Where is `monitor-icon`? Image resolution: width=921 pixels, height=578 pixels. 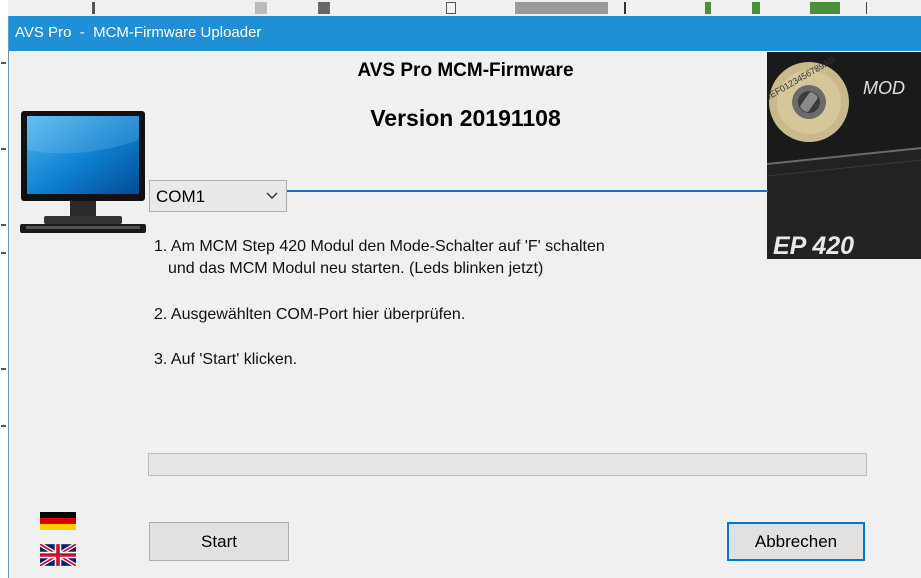
monitor-icon is located at coordinates (83, 172).